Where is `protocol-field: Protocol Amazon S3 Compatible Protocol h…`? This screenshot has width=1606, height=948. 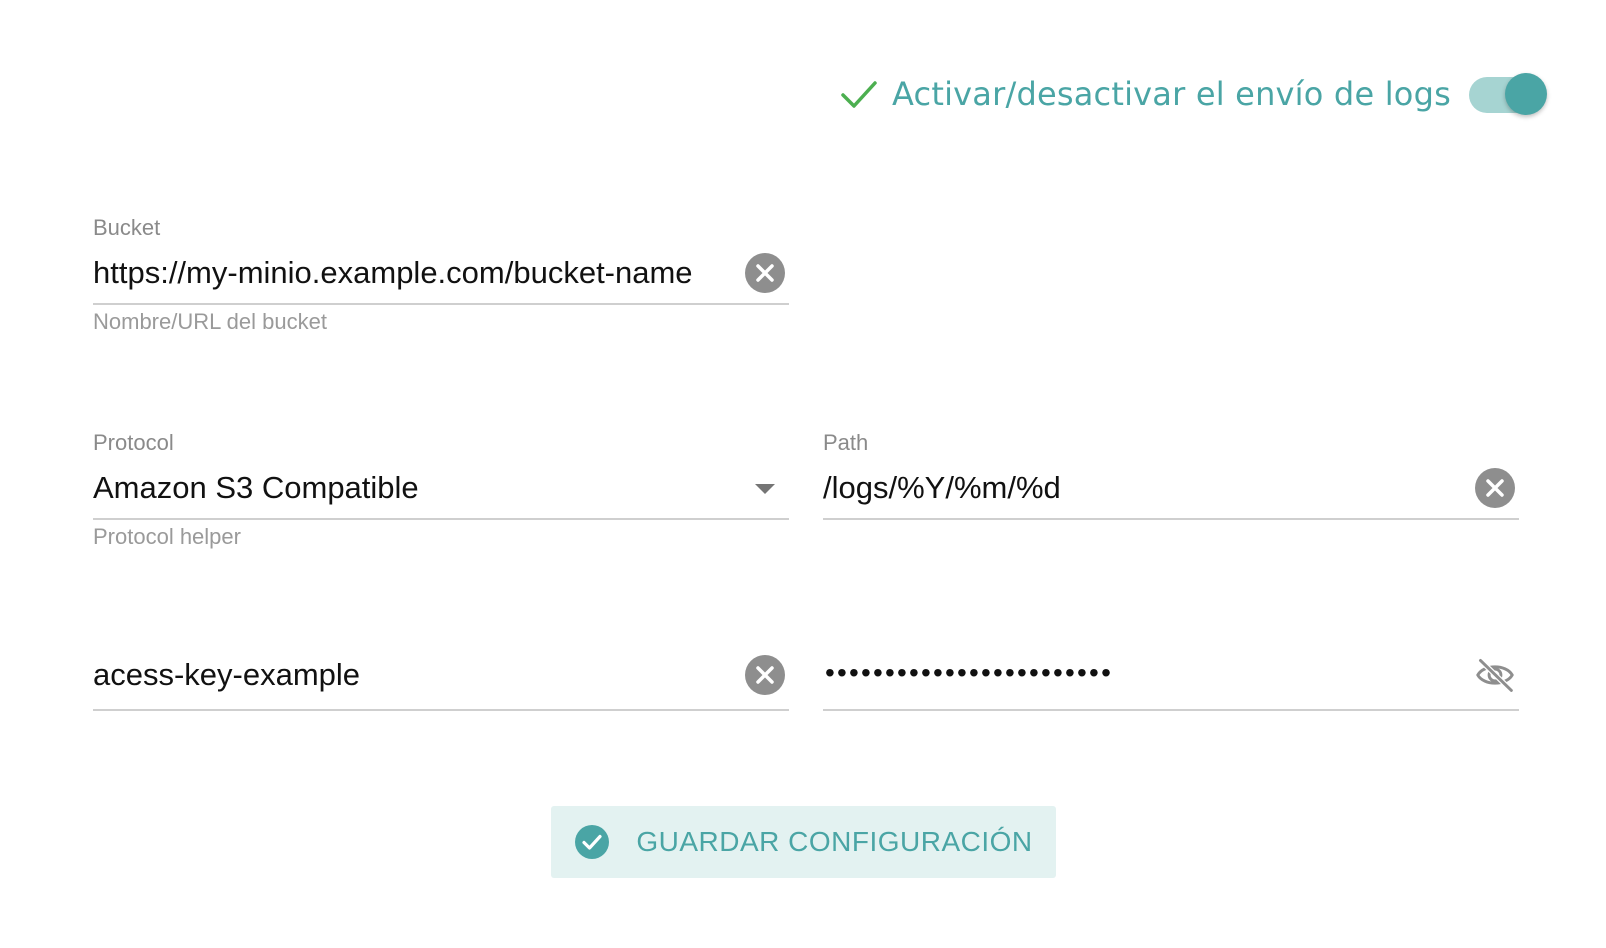 protocol-field: Protocol Amazon S3 Compatible Protocol h… is located at coordinates (441, 495).